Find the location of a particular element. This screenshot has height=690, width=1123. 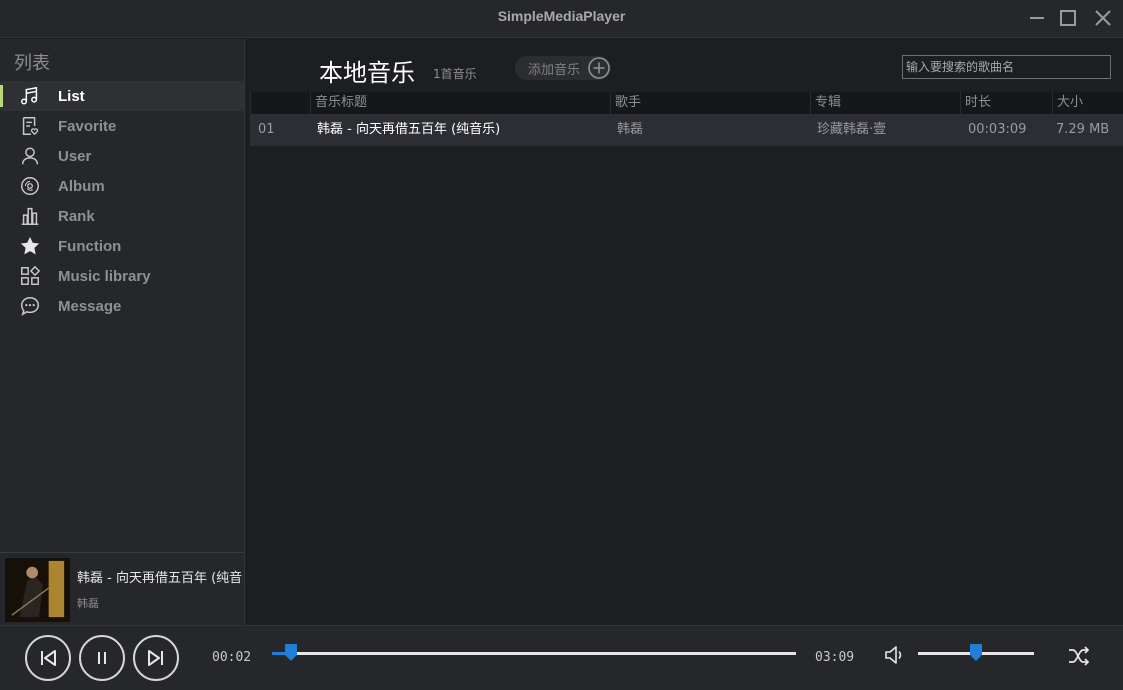

volume-icon is located at coordinates (895, 655).